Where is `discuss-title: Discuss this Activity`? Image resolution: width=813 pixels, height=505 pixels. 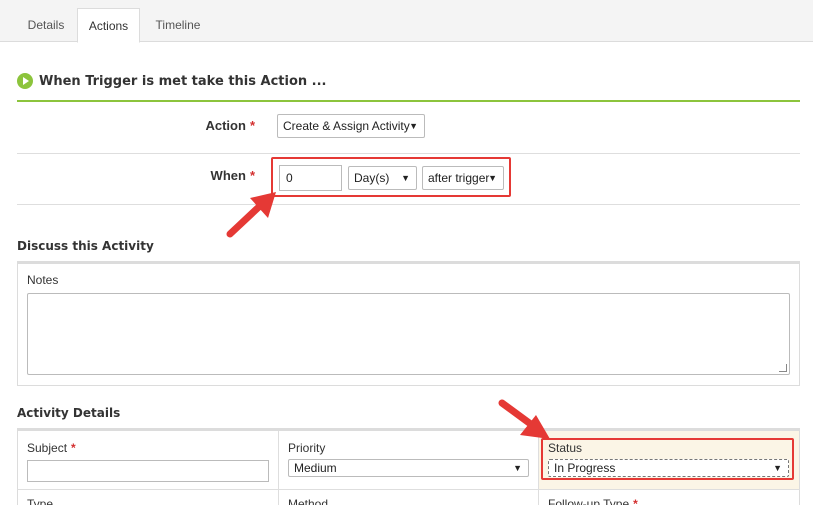 discuss-title: Discuss this Activity is located at coordinates (85, 246).